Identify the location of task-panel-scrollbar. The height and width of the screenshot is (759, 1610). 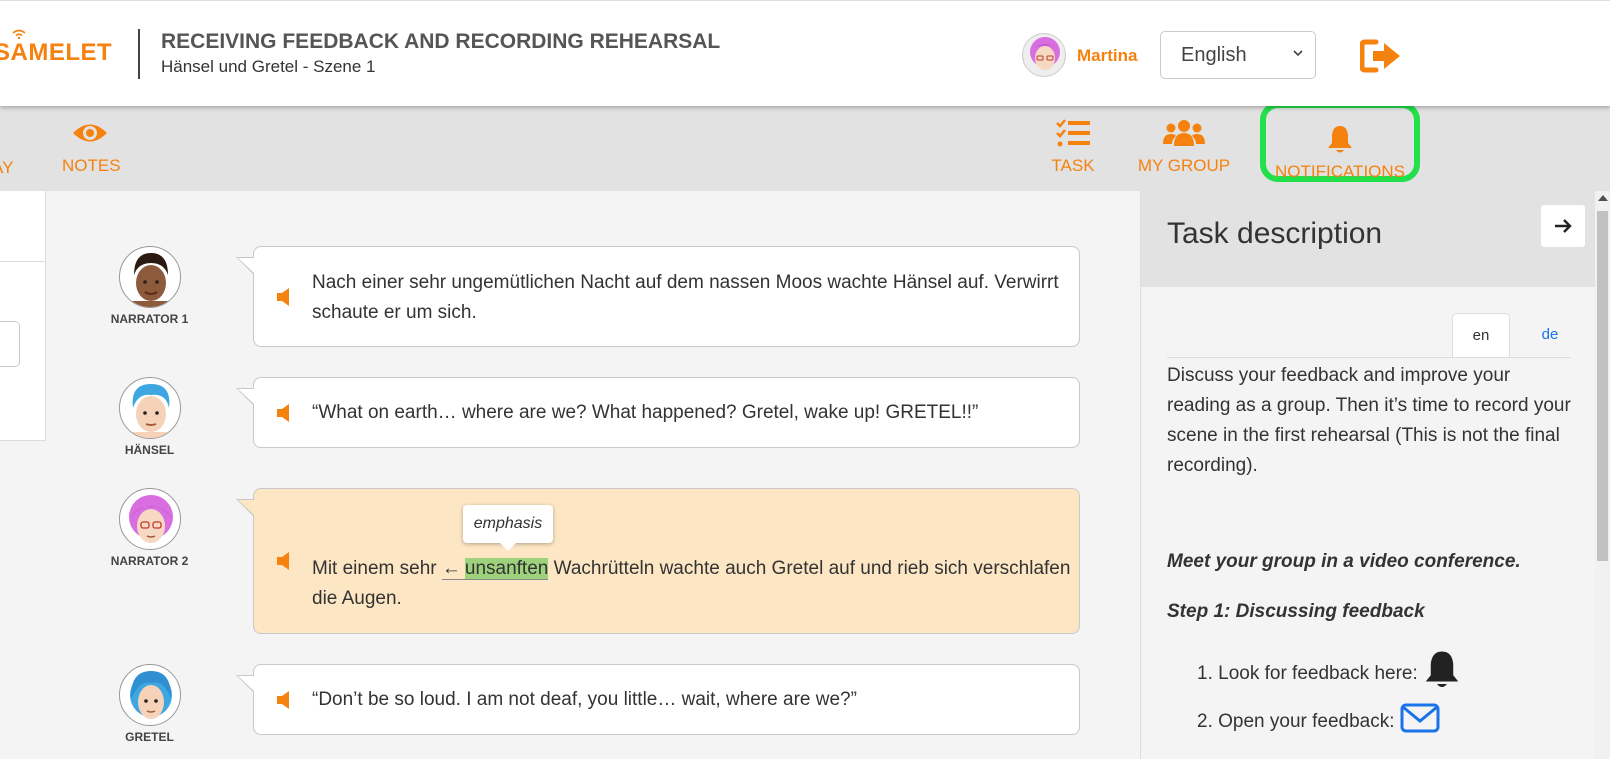
(1602, 475).